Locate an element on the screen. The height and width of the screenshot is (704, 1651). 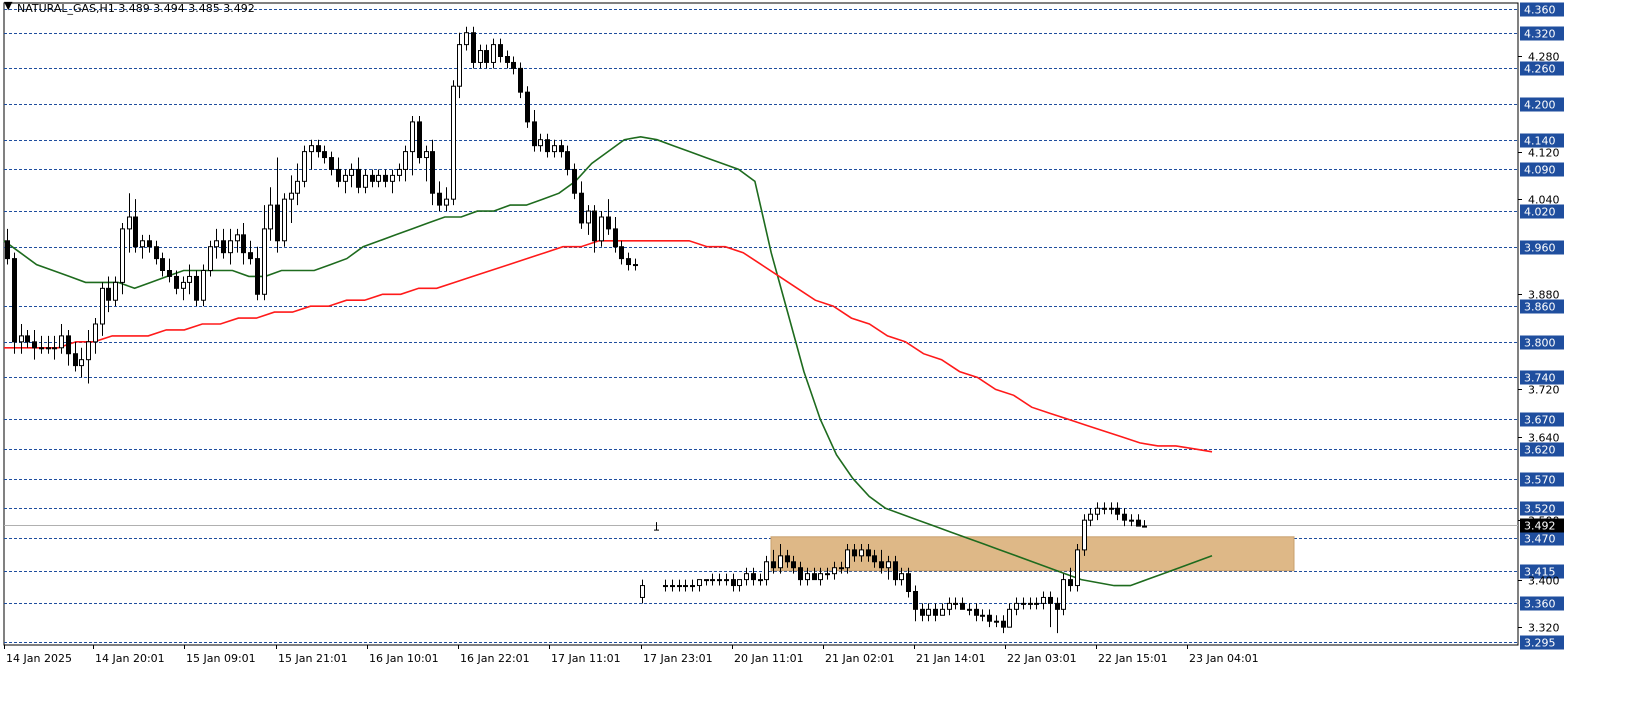
level-tag-label: 4.090 is located at coordinates (1540, 170).